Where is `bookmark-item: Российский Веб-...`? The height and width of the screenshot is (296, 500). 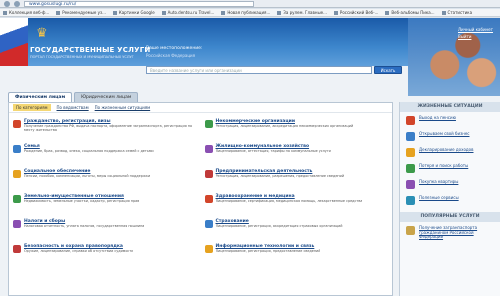 bookmark-item: Российский Веб-... is located at coordinates (356, 12).